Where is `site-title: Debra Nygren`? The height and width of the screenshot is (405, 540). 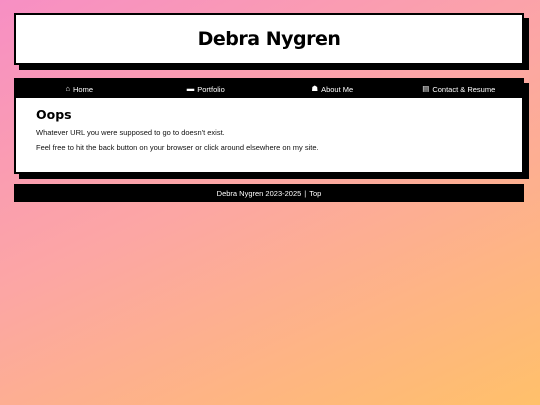 site-title: Debra Nygren is located at coordinates (269, 39).